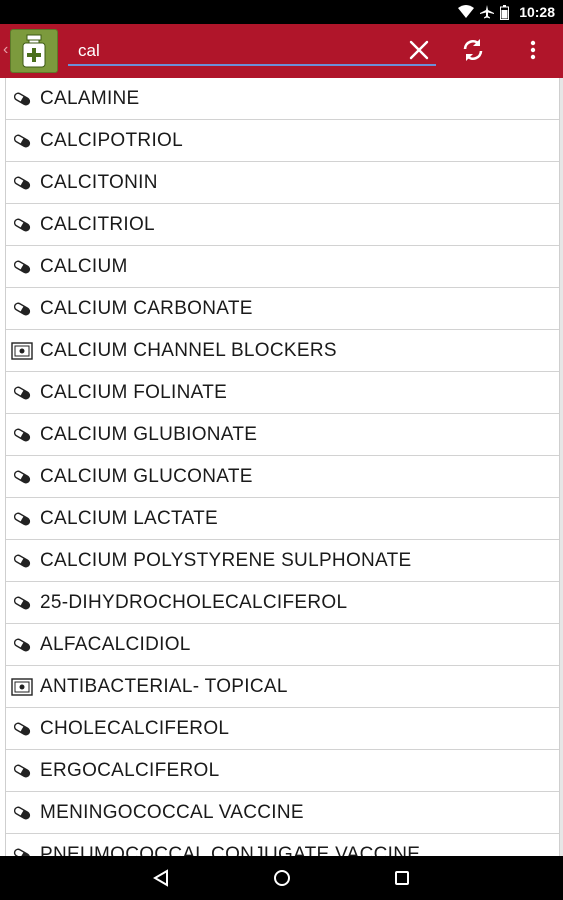 This screenshot has width=563, height=900. Describe the element at coordinates (130, 770) in the screenshot. I see `list-item-label: ERGOCALCIFEROL` at that location.